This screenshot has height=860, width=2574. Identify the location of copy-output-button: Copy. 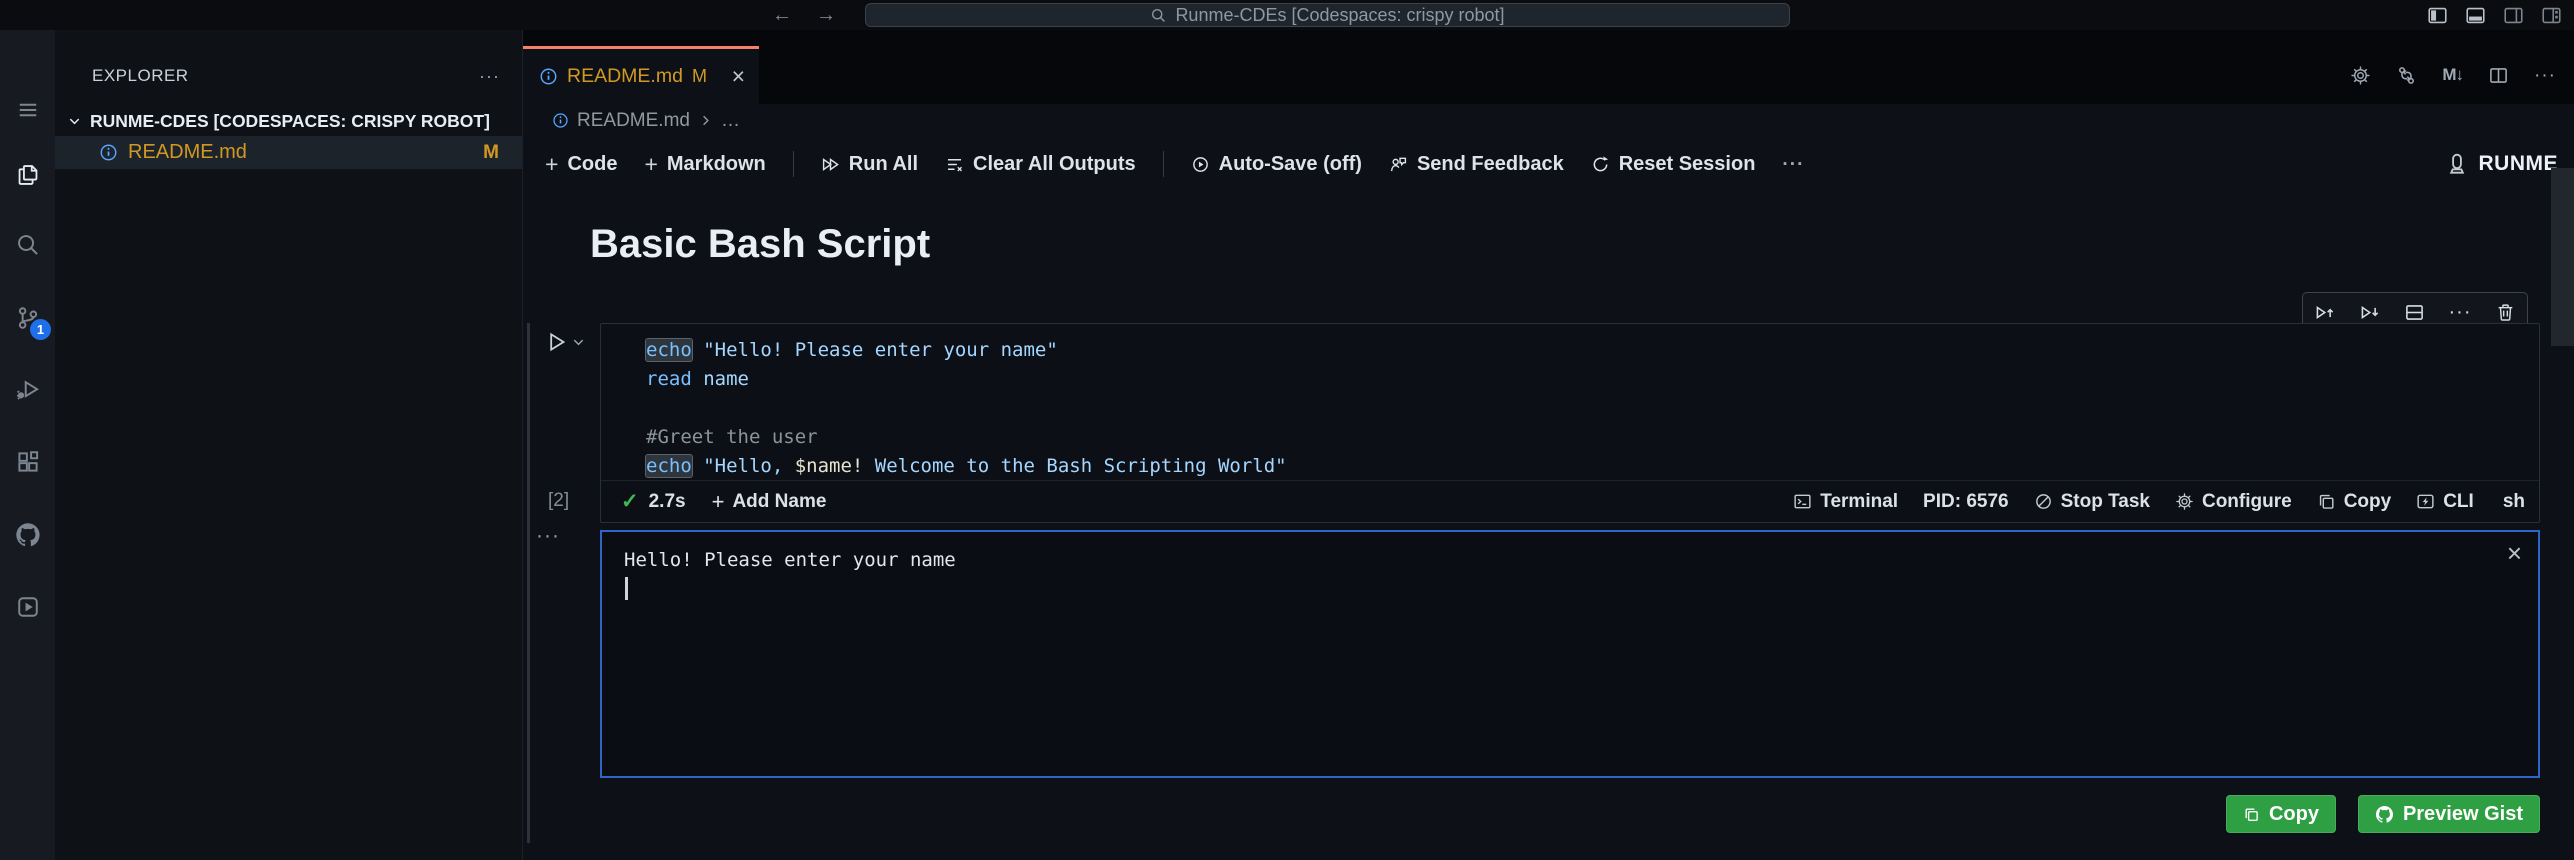
(2280, 814).